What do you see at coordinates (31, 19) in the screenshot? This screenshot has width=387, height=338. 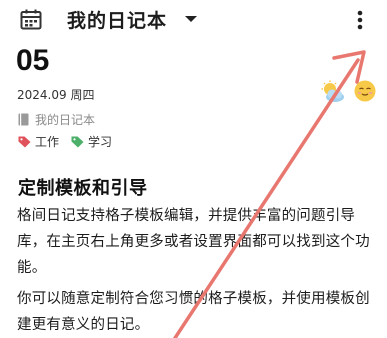 I see `calendar-icon` at bounding box center [31, 19].